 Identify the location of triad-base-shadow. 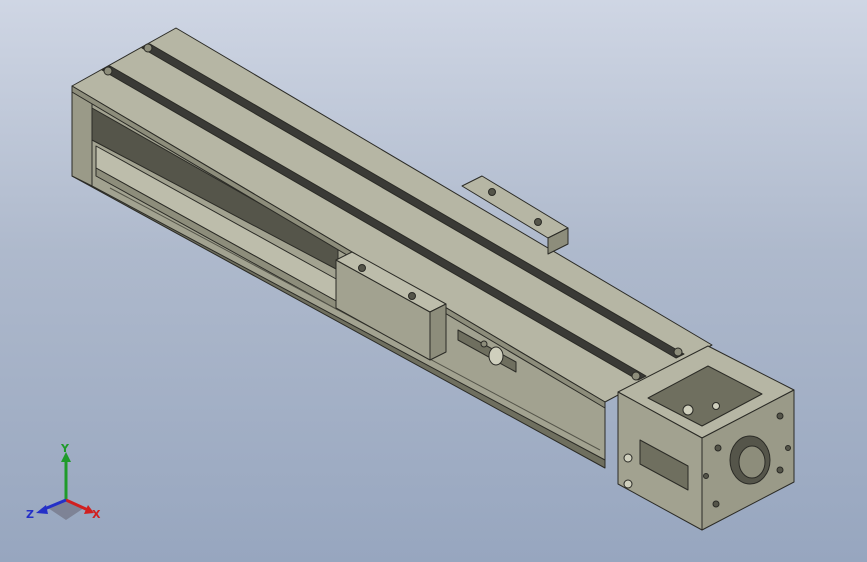
(66, 510).